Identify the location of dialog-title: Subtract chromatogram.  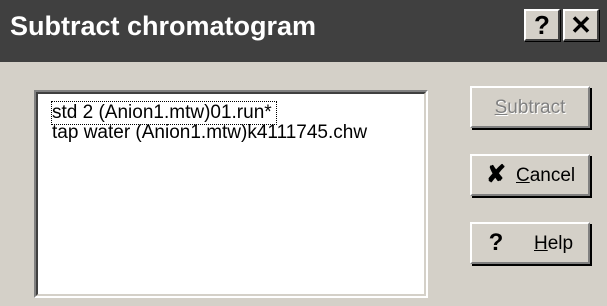
(163, 26).